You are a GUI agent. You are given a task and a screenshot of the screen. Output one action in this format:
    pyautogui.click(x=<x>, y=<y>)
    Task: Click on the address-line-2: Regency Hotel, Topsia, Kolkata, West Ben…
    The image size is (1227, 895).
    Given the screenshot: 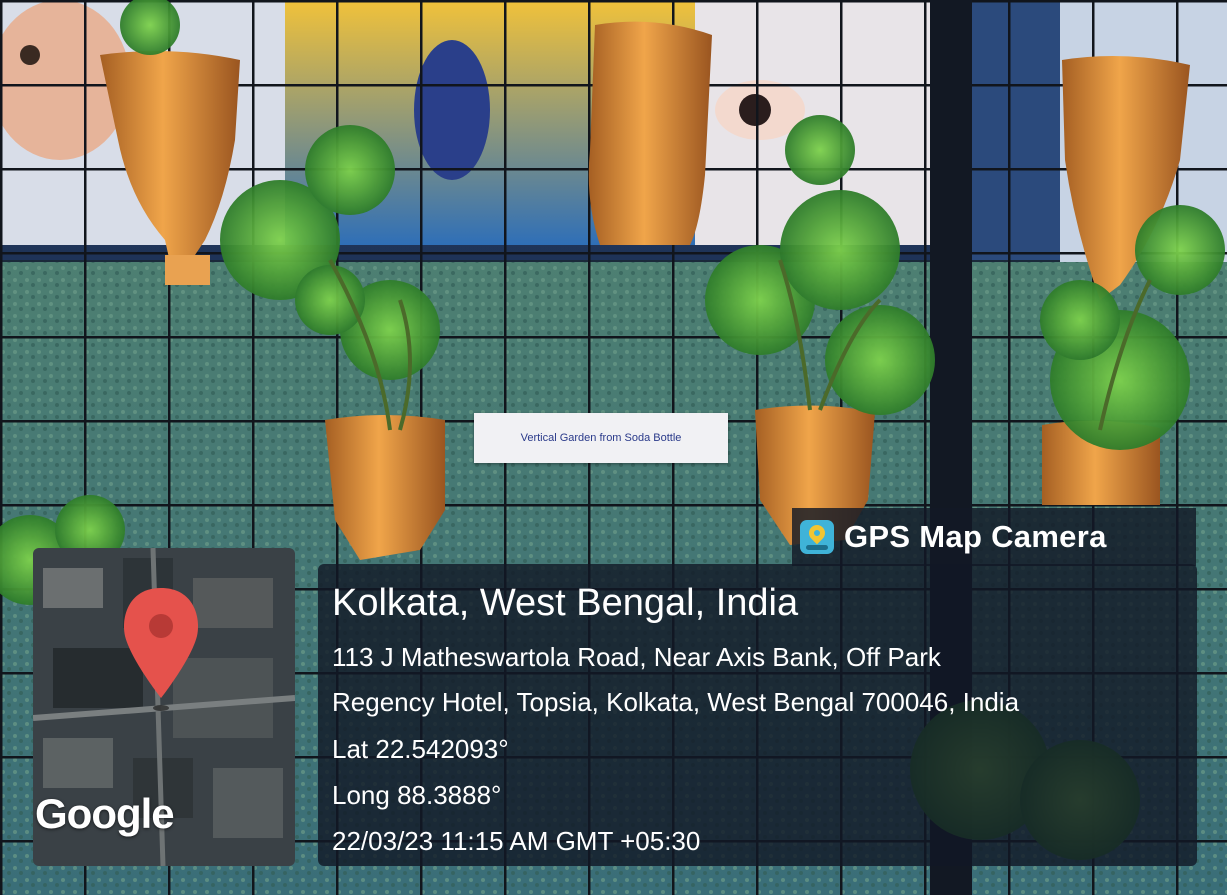 What is the action you would take?
    pyautogui.click(x=676, y=702)
    